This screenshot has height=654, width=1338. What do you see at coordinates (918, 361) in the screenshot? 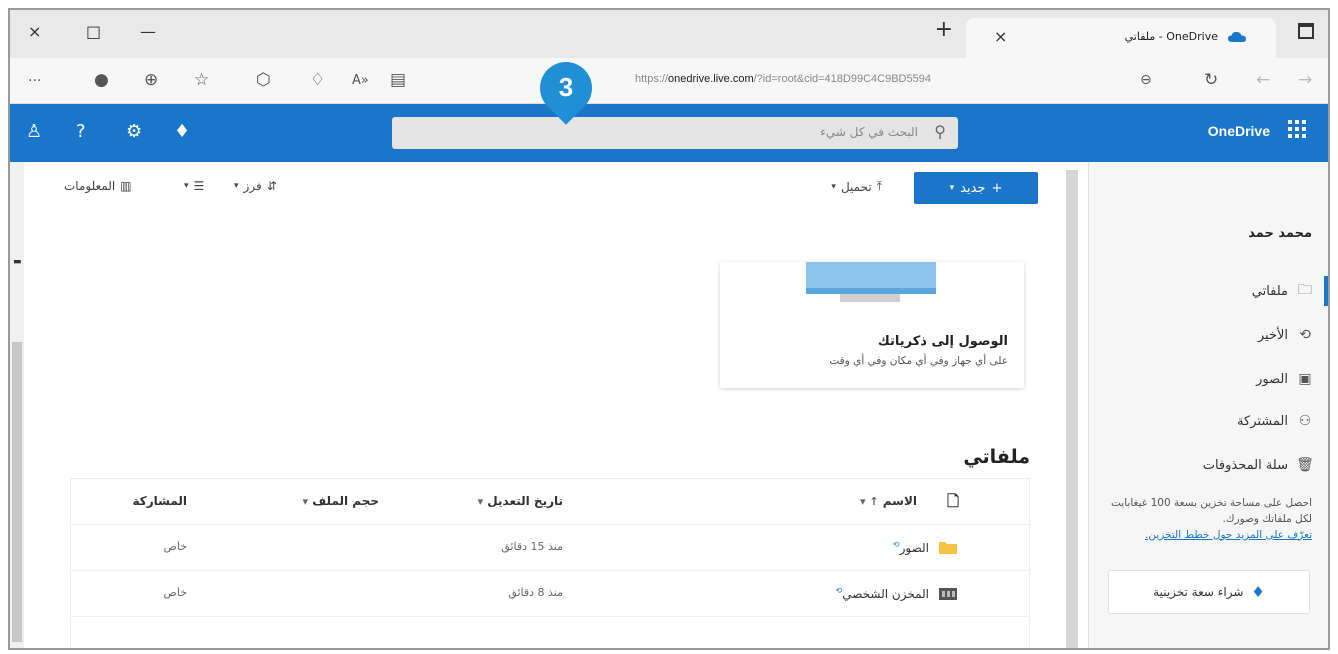
I see `card-subtitle: على أي جهاز وفي أي مكان وفي أي وقت` at bounding box center [918, 361].